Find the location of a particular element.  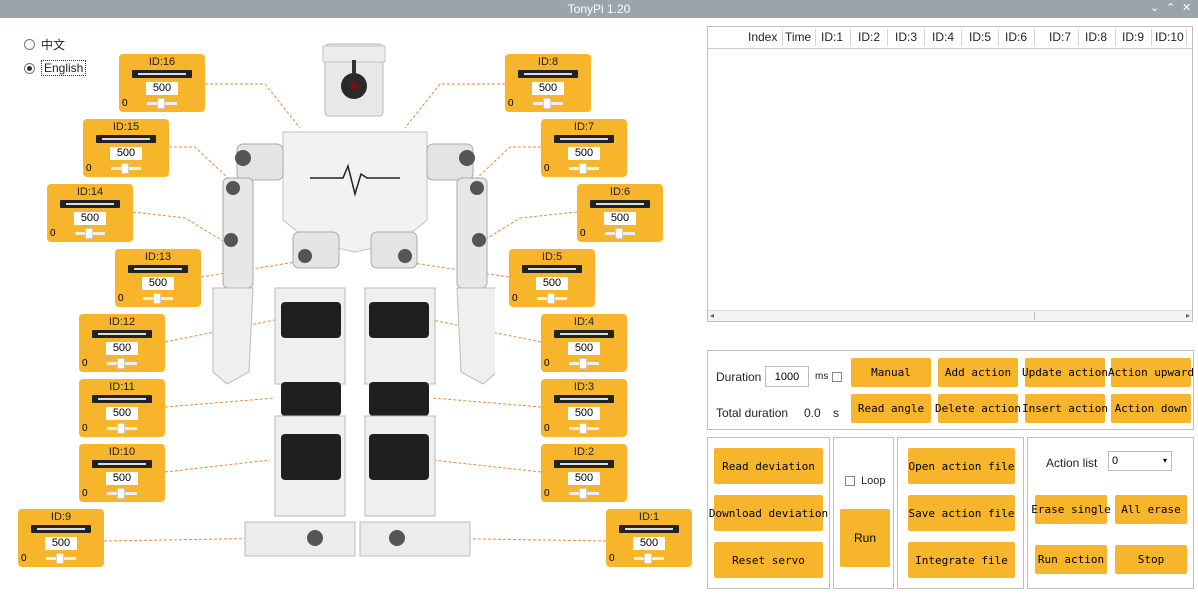

all-erase-button: All erase is located at coordinates (1151, 509).